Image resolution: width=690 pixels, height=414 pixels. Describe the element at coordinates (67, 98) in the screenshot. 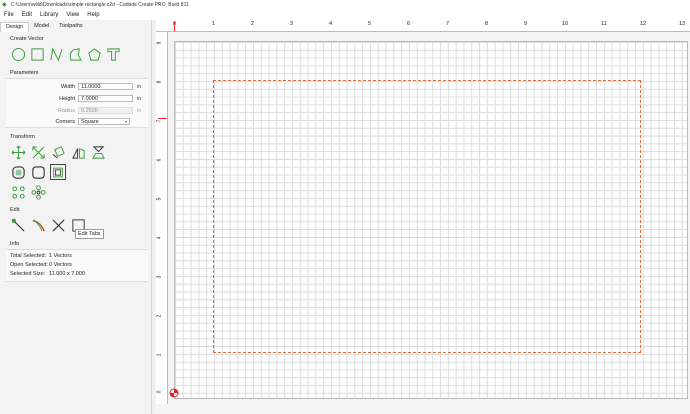

I see `height-label: Height` at that location.